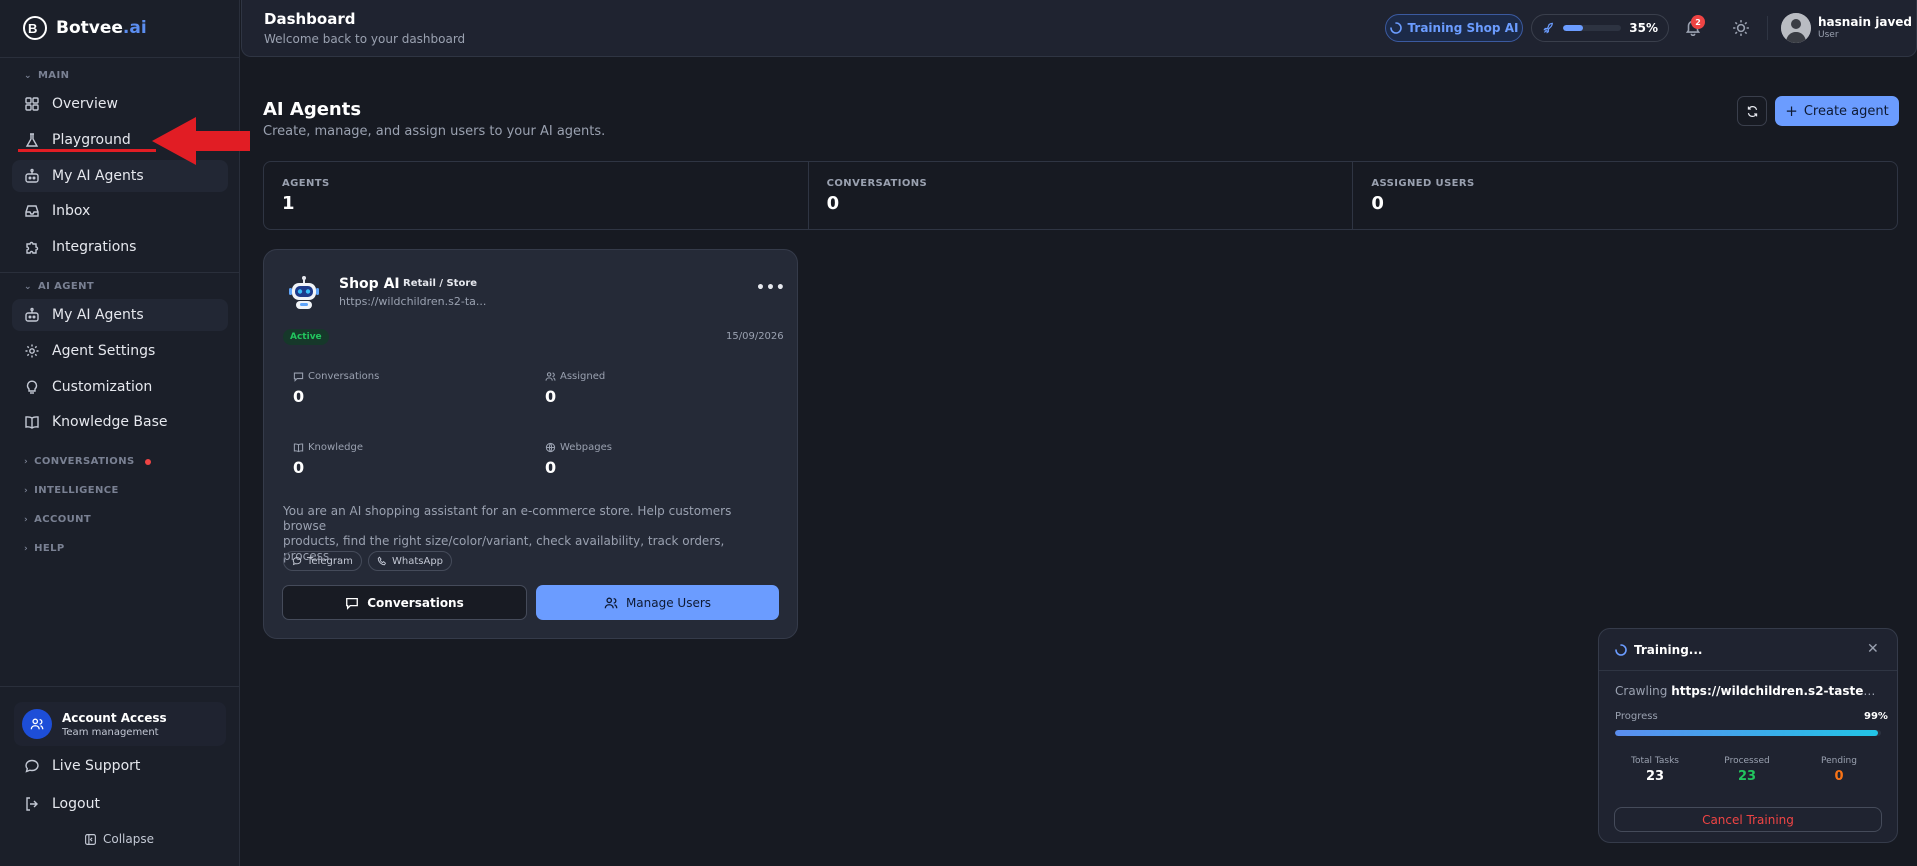 This screenshot has height=866, width=1917. I want to click on collapse-button: Collapse, so click(119, 839).